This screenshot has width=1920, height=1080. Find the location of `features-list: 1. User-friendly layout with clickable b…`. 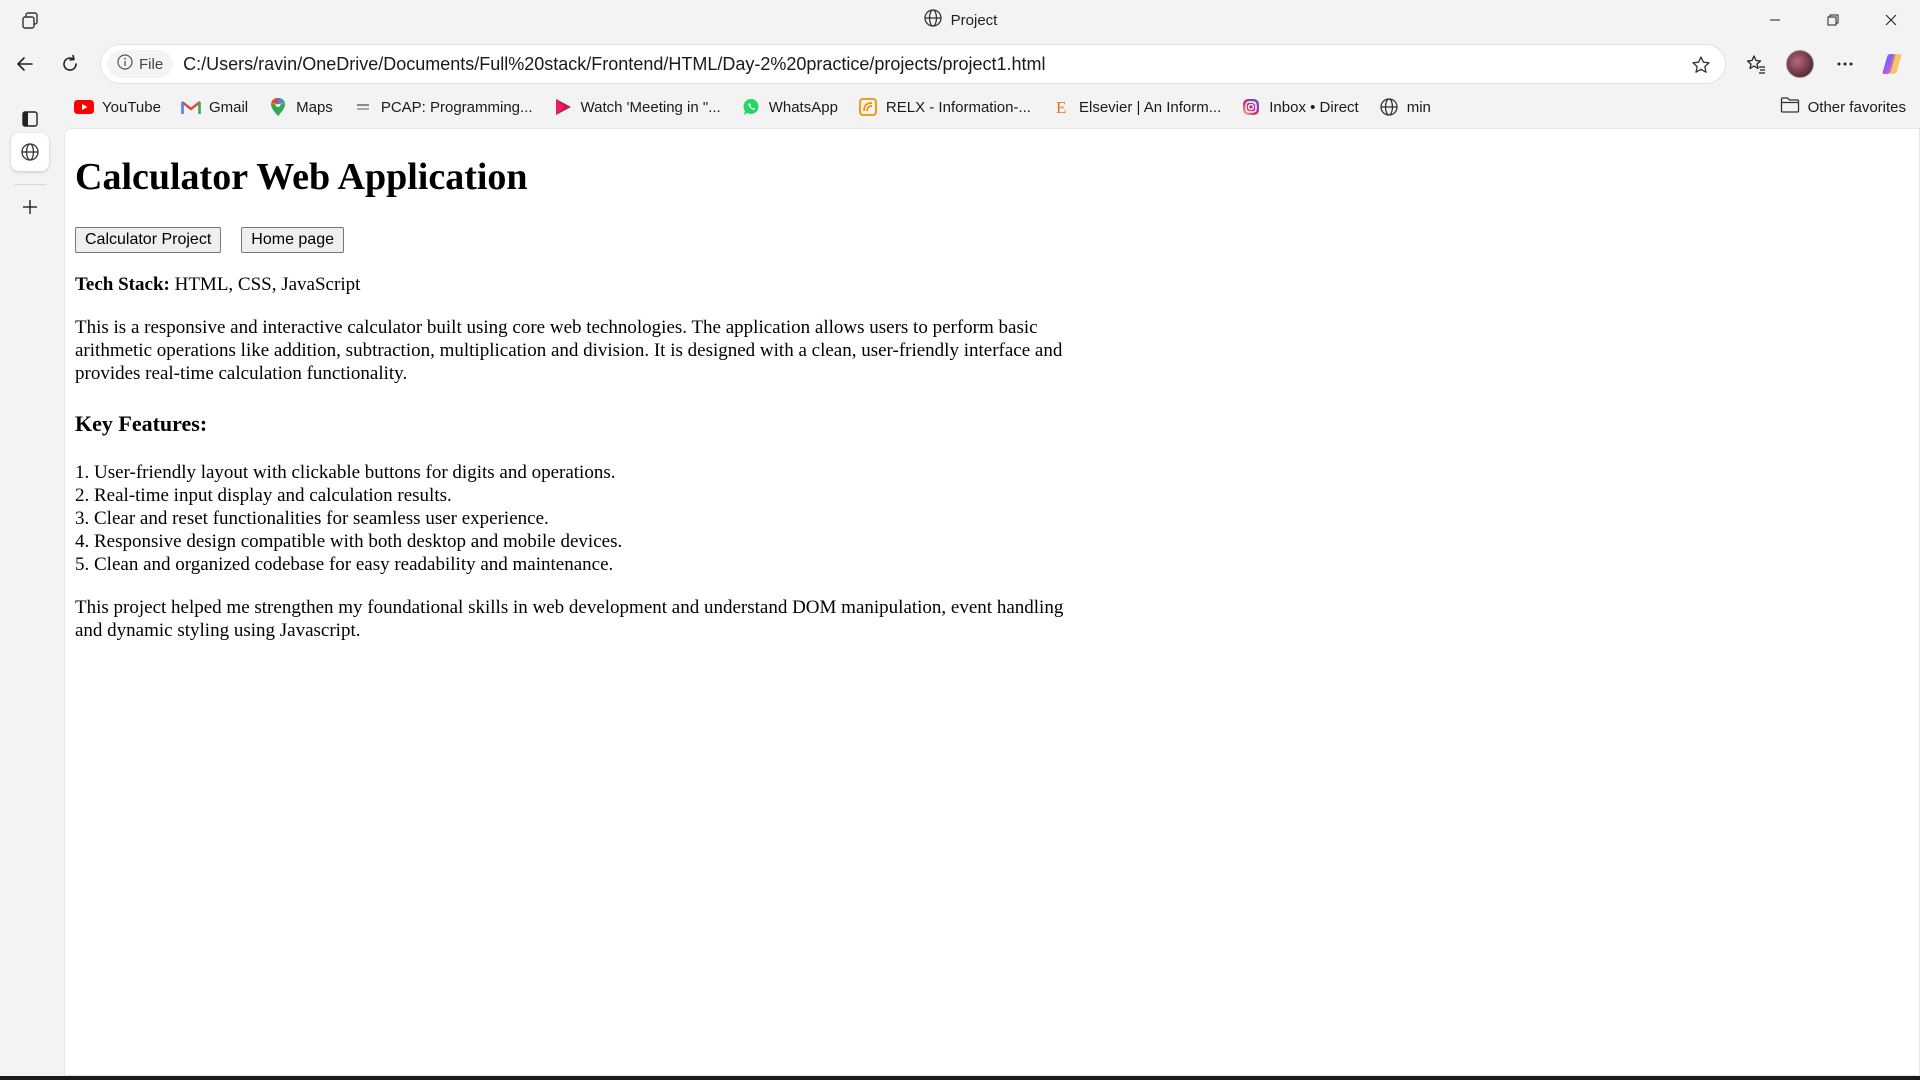

features-list: 1. User-friendly layout with clickable b… is located at coordinates (575, 518).